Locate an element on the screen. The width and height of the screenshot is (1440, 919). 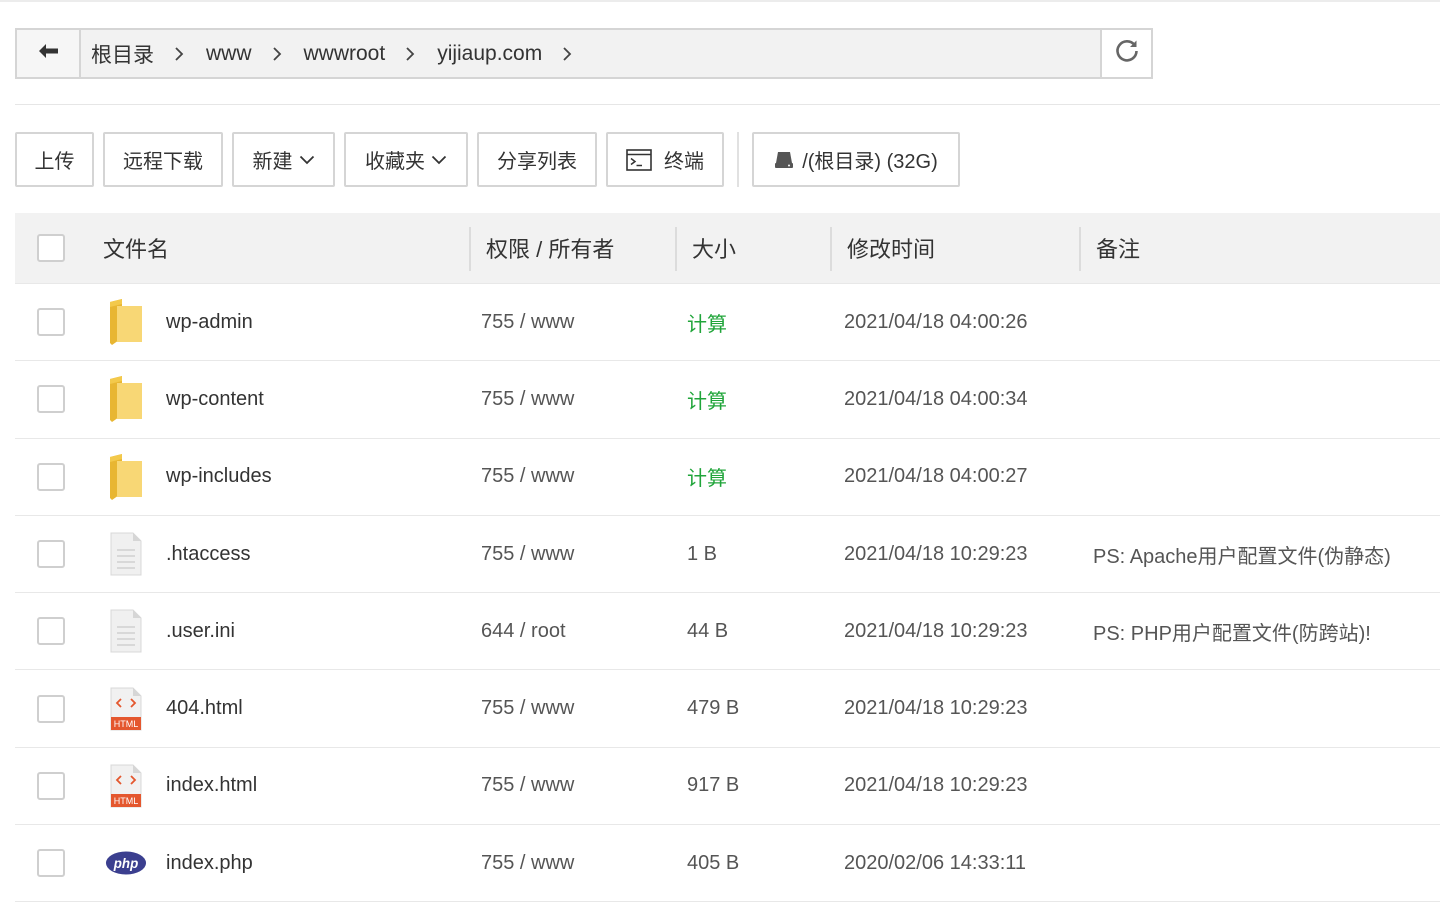
breadcrumb-item: 根目录 is located at coordinates (148, 54).